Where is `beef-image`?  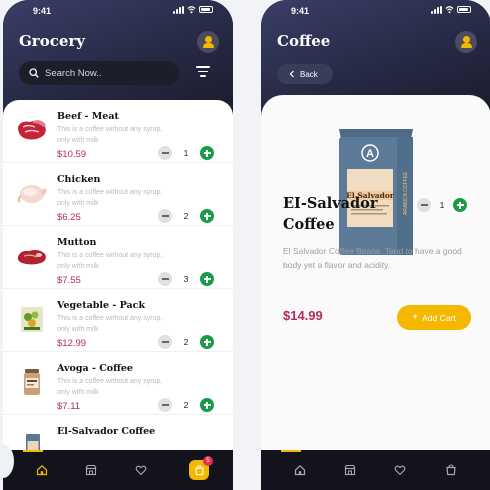
beef-image is located at coordinates (32, 130).